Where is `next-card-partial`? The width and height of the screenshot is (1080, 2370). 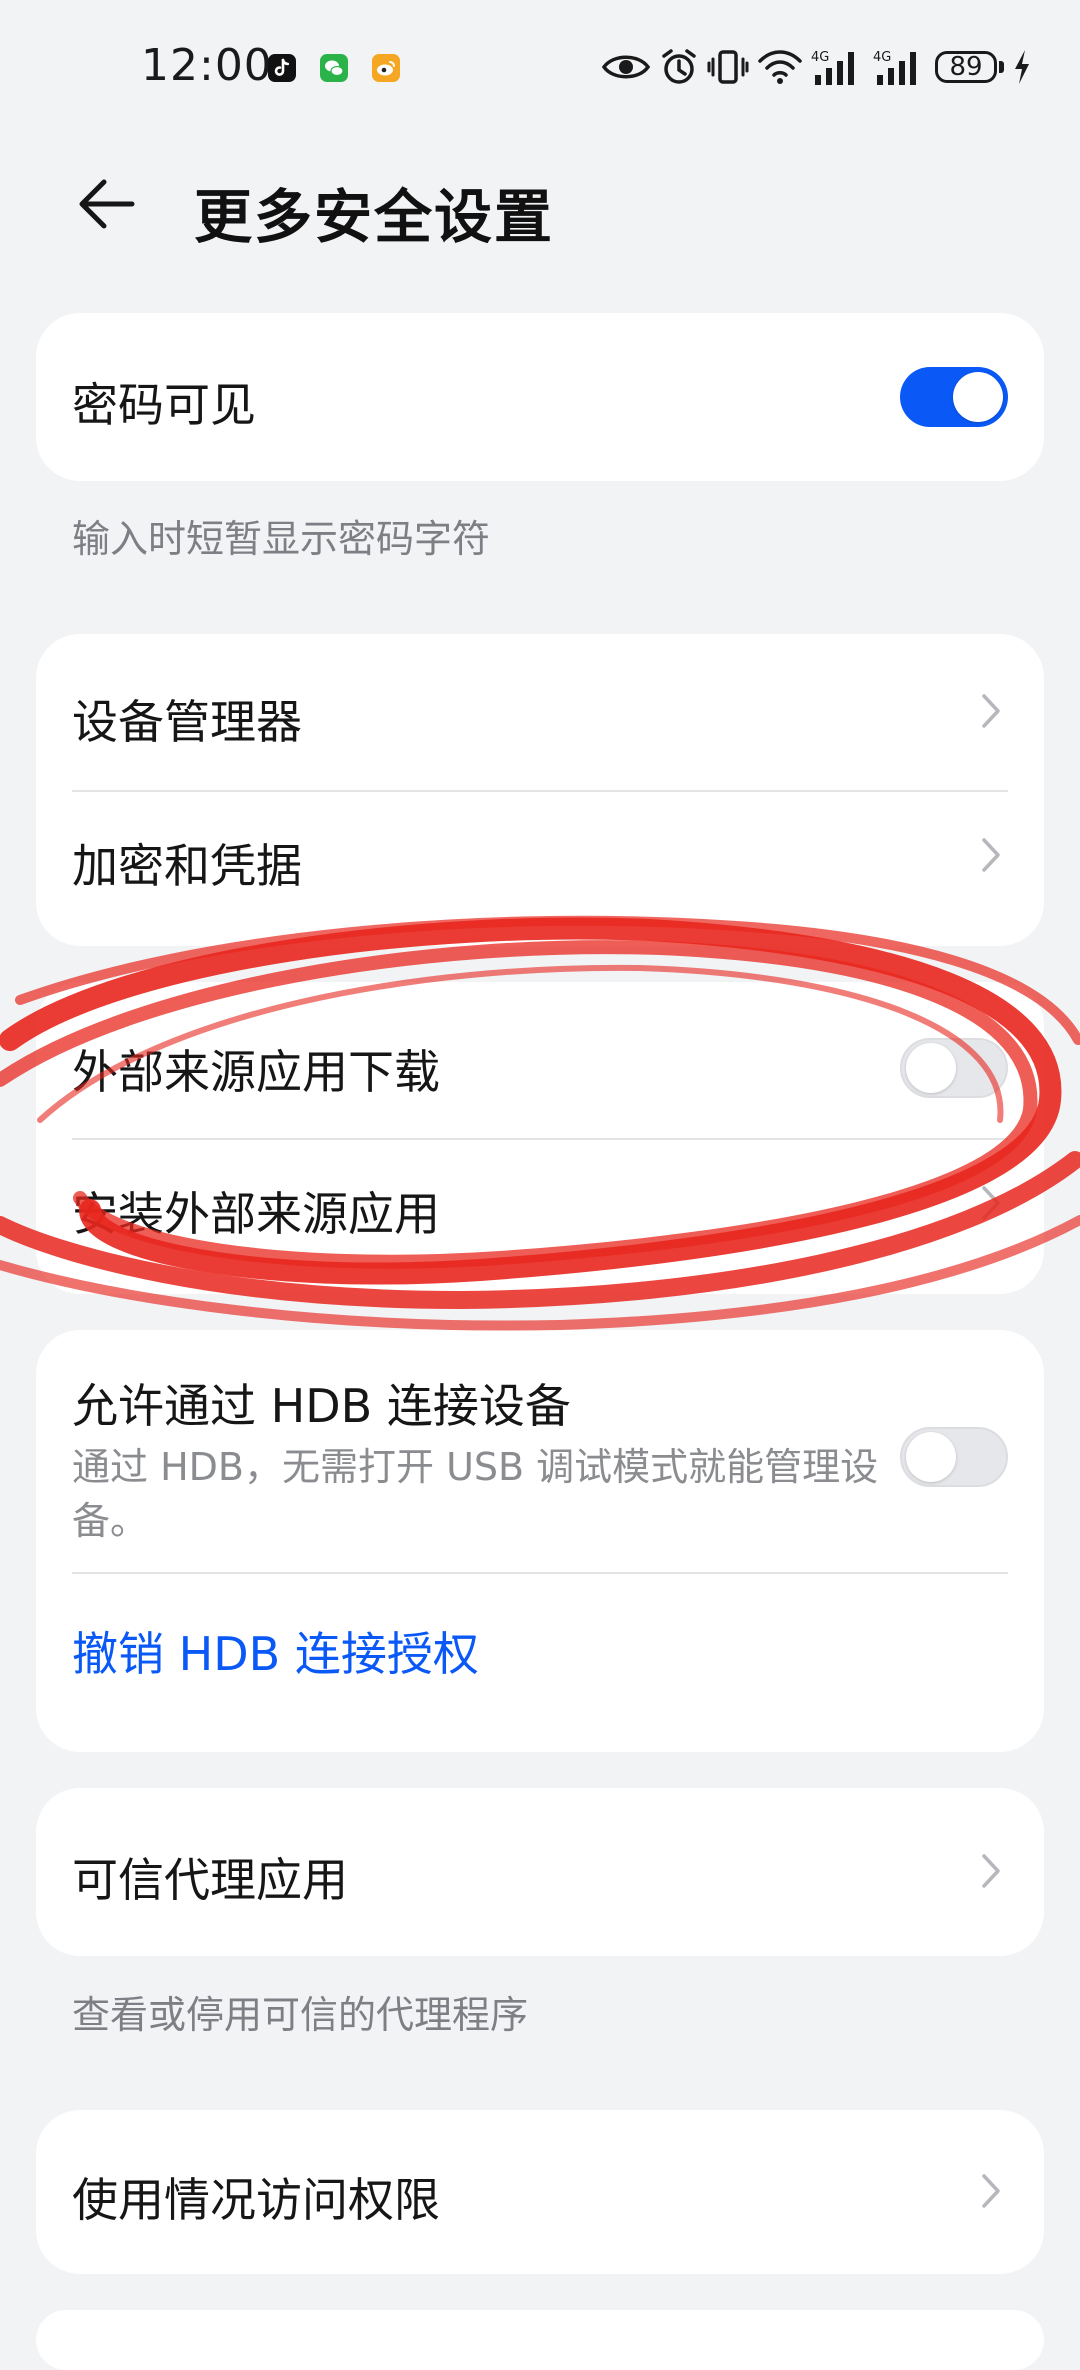 next-card-partial is located at coordinates (540, 2340).